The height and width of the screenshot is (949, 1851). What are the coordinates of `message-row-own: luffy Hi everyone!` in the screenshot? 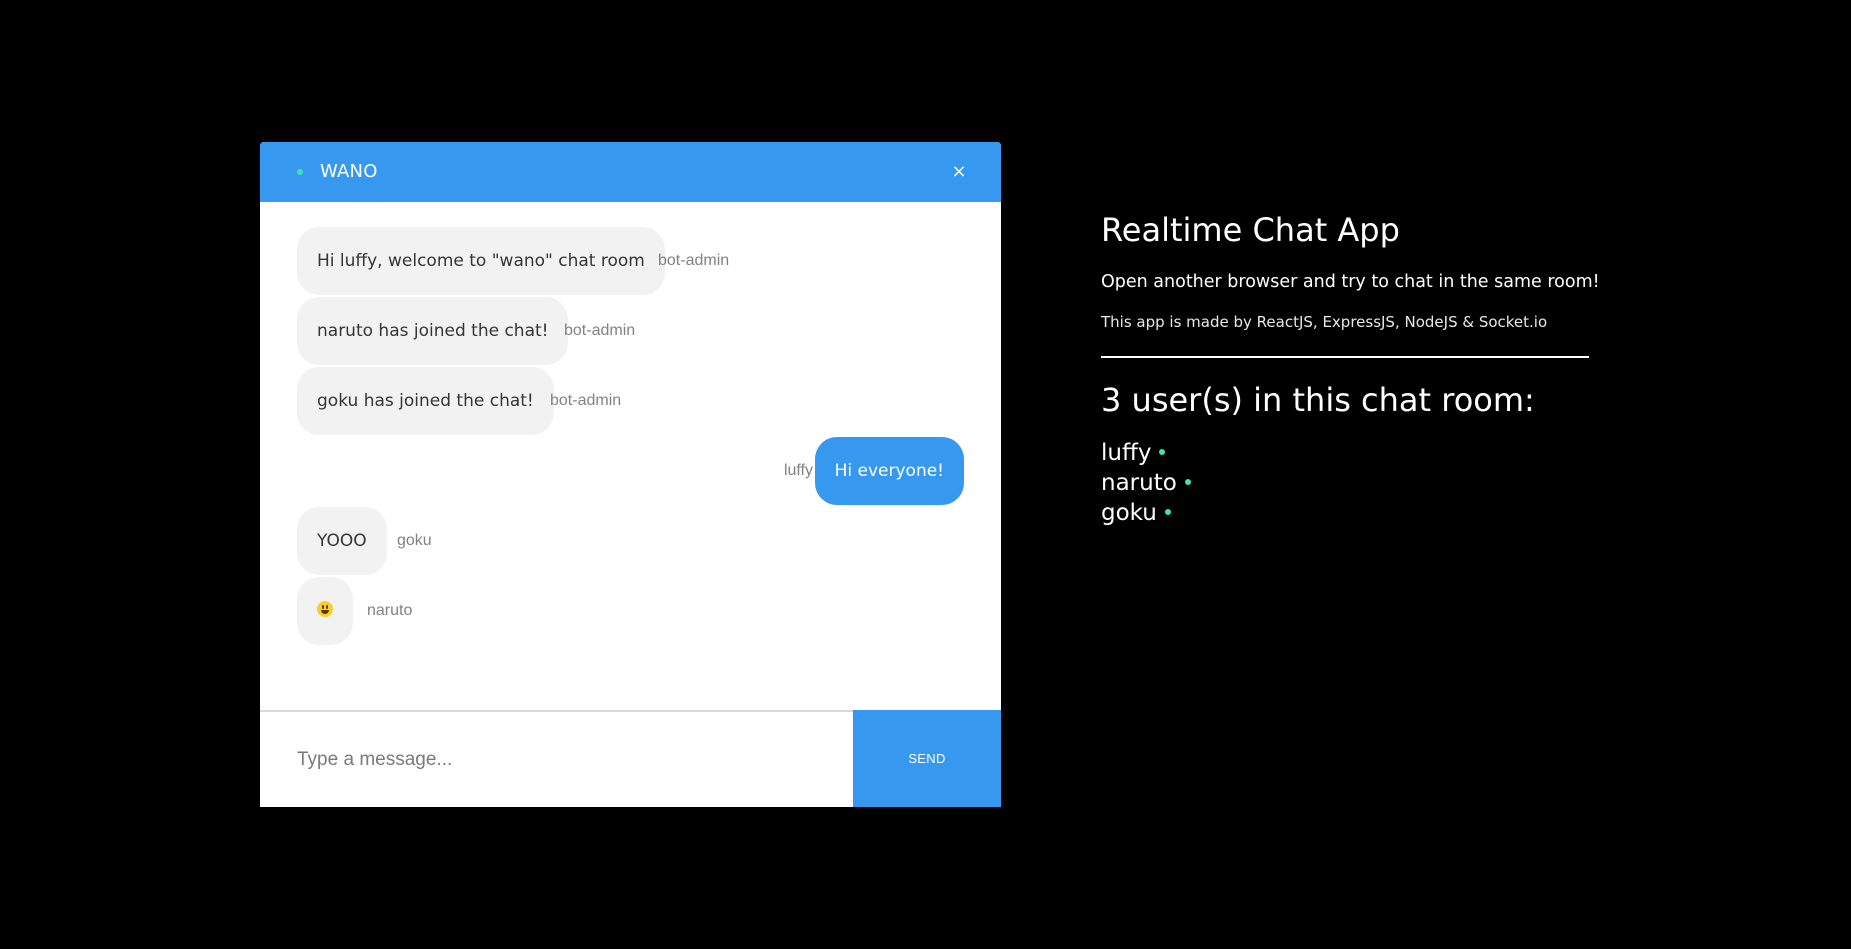 It's located at (630, 471).